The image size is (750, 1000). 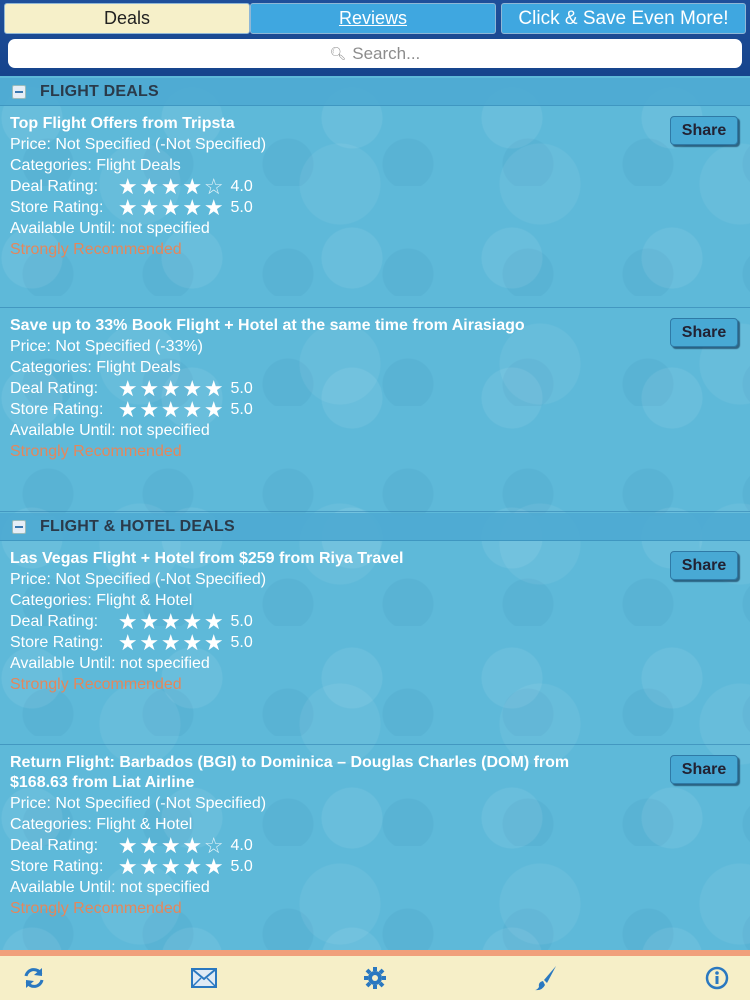 What do you see at coordinates (106, 346) in the screenshot?
I see `deal-price: Price: Not Specified (-33%)` at bounding box center [106, 346].